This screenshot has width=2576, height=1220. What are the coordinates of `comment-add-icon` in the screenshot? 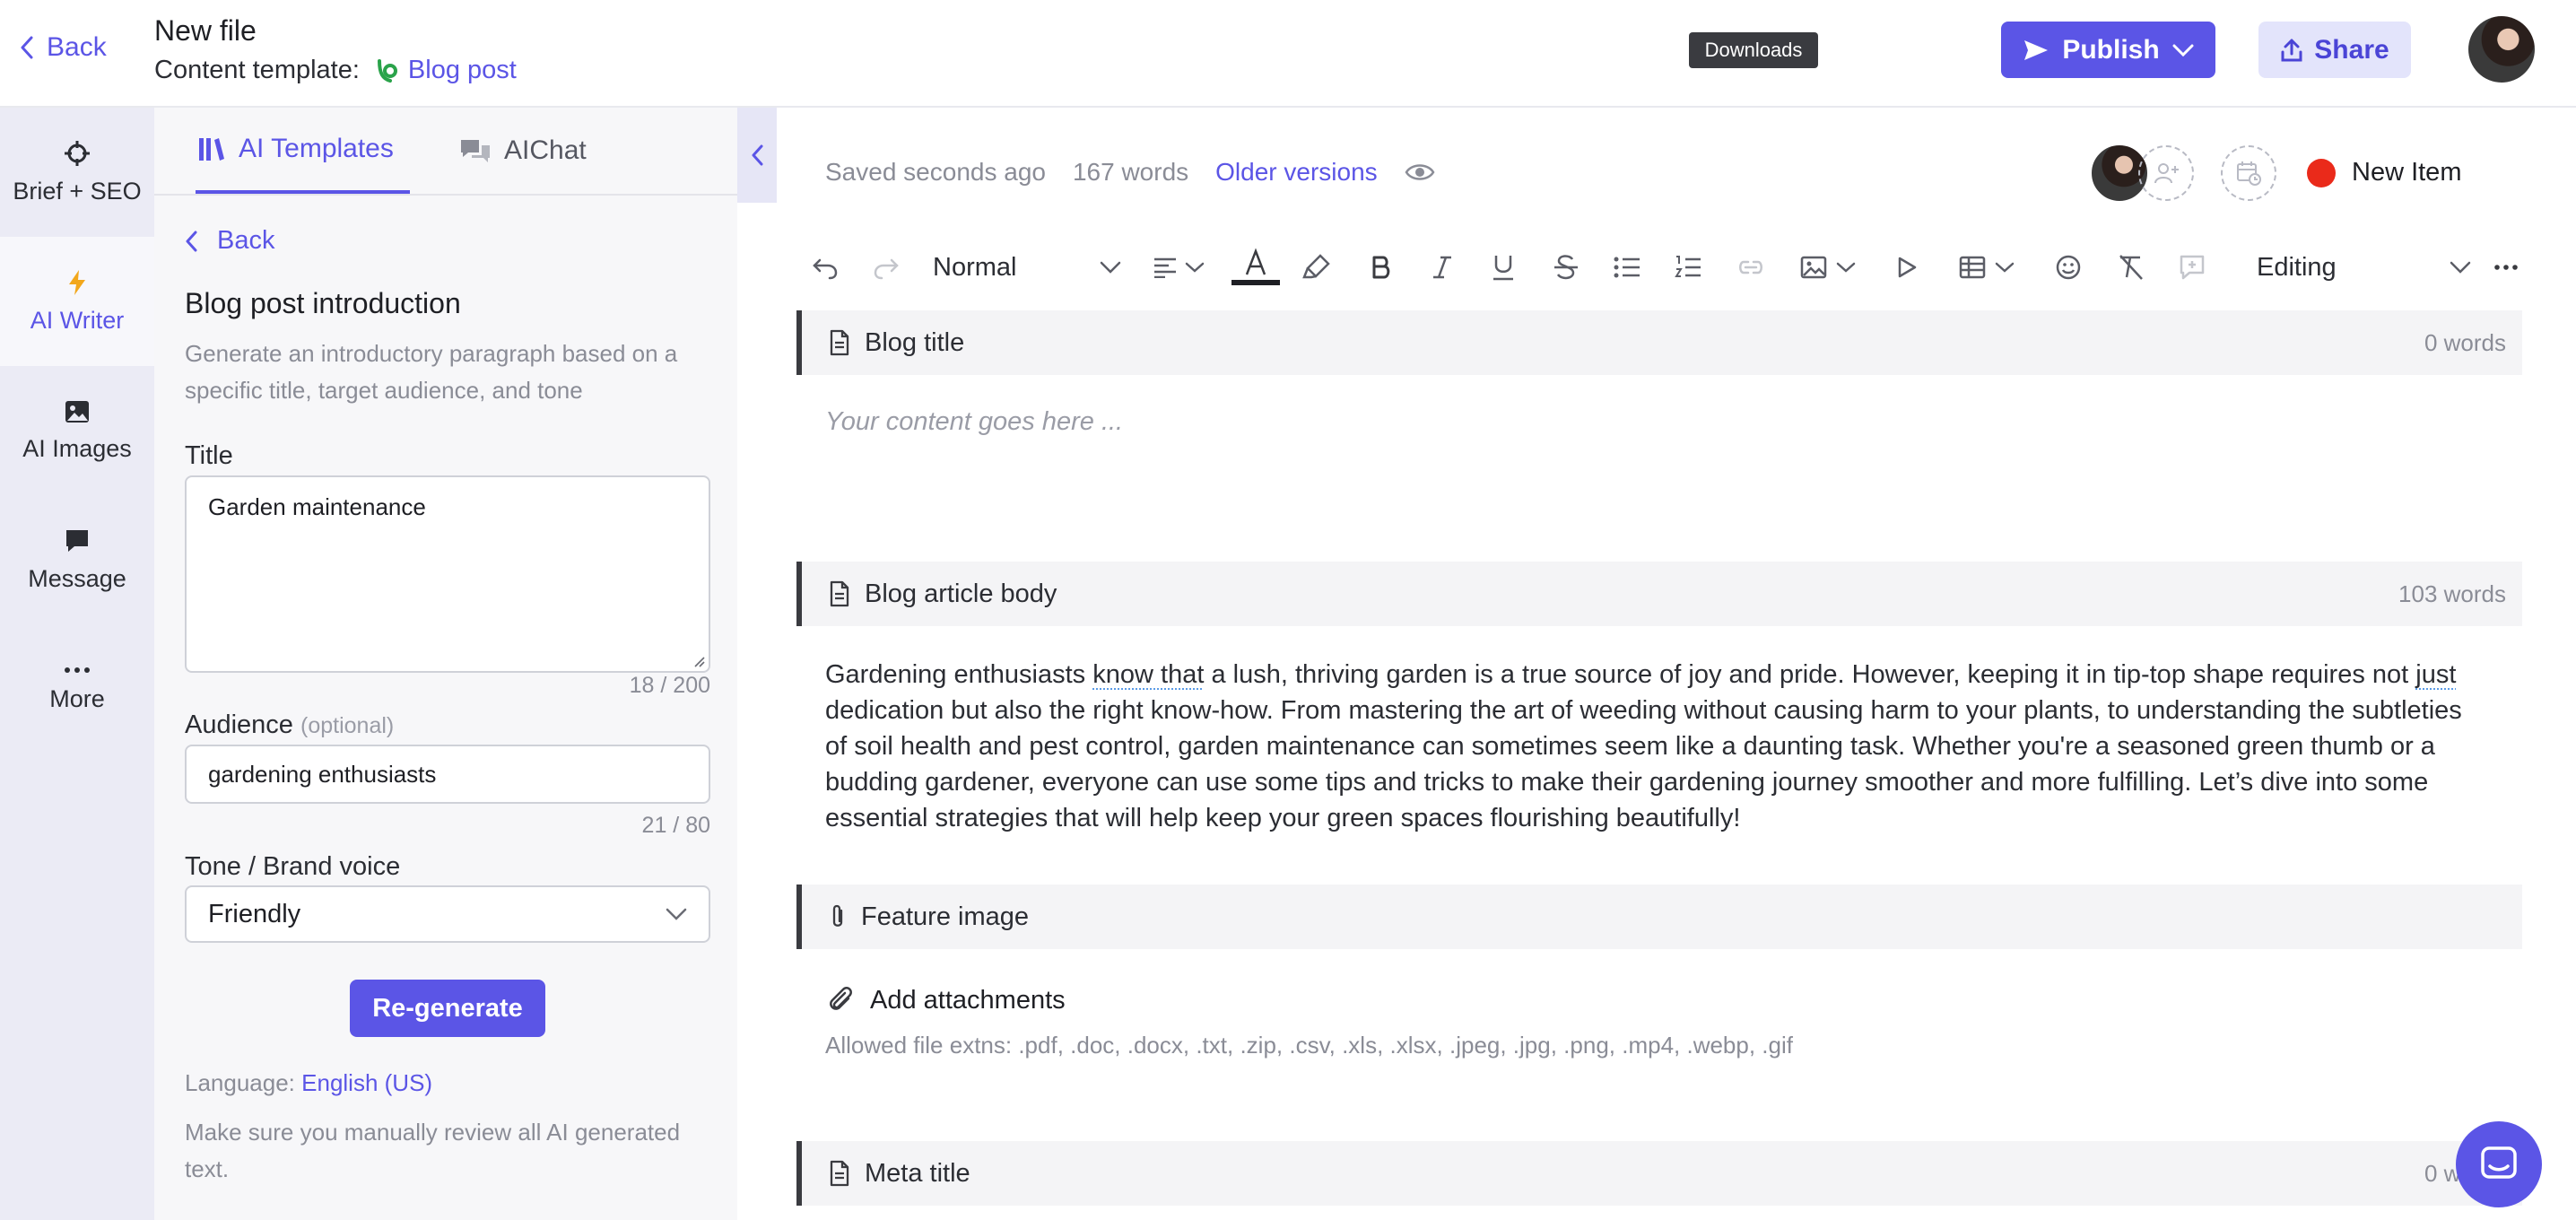 It's located at (2192, 267).